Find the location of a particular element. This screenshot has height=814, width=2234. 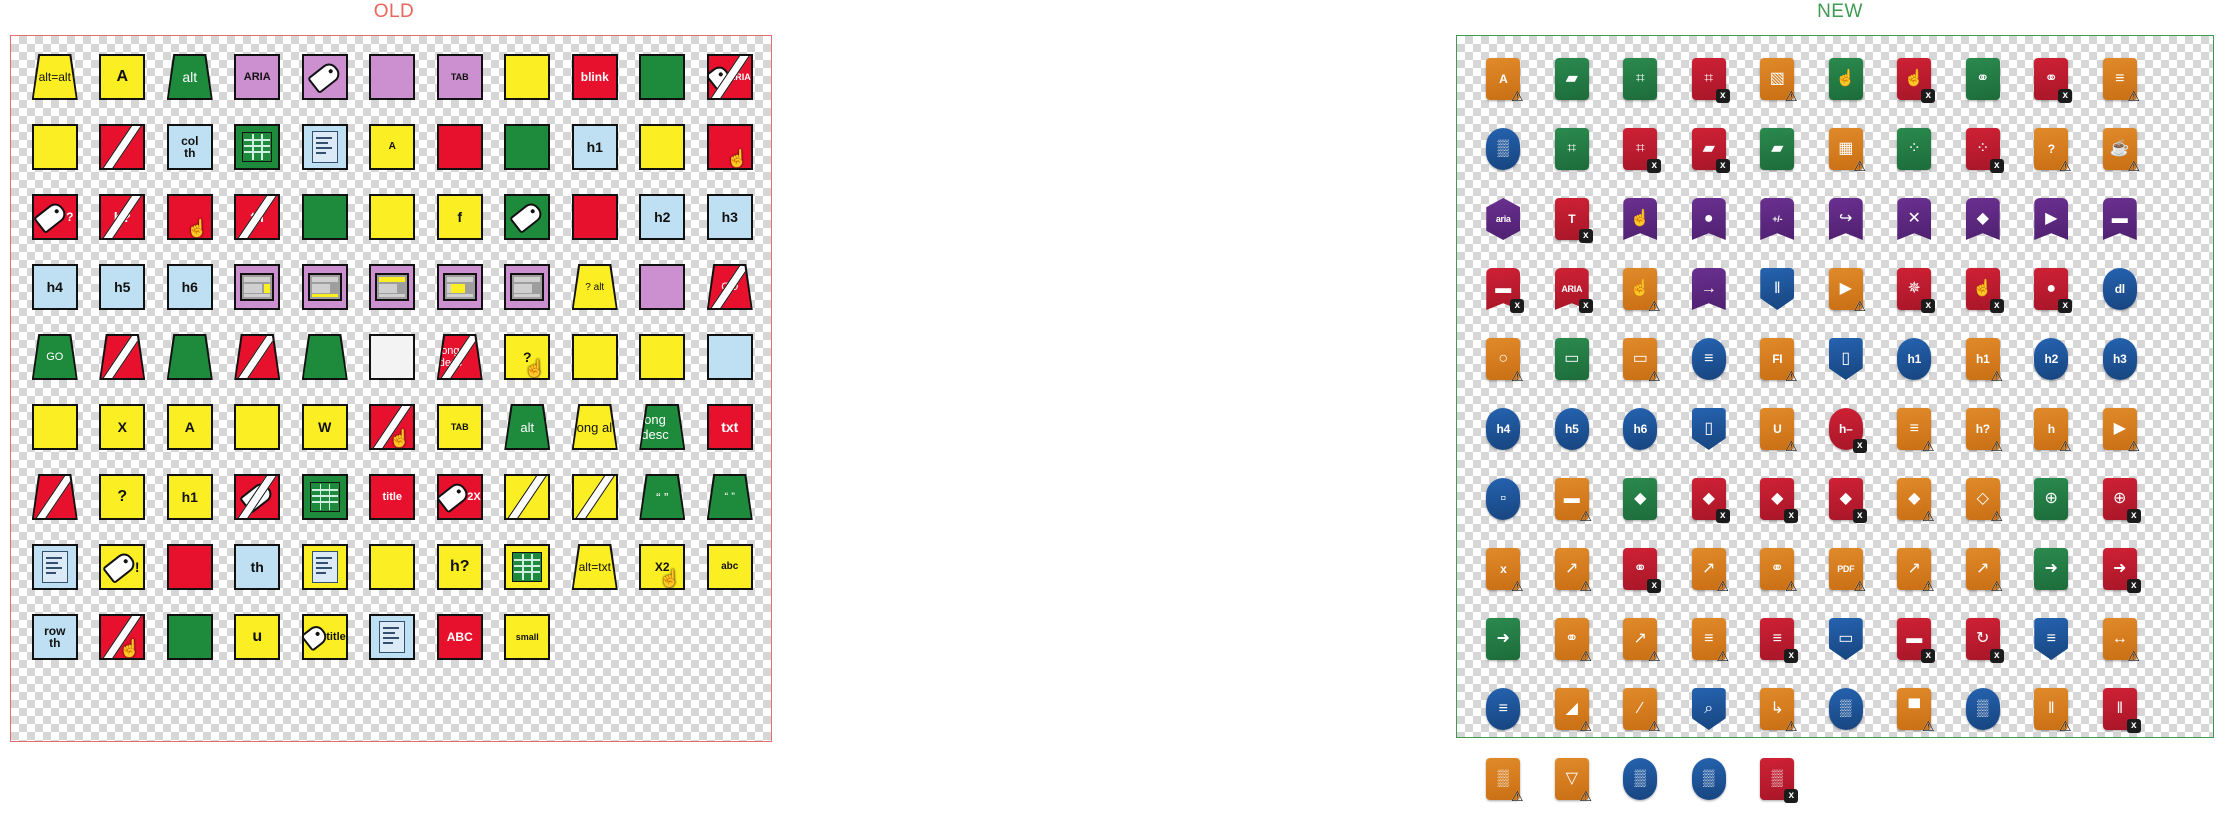

old-icon: small is located at coordinates (527, 637).